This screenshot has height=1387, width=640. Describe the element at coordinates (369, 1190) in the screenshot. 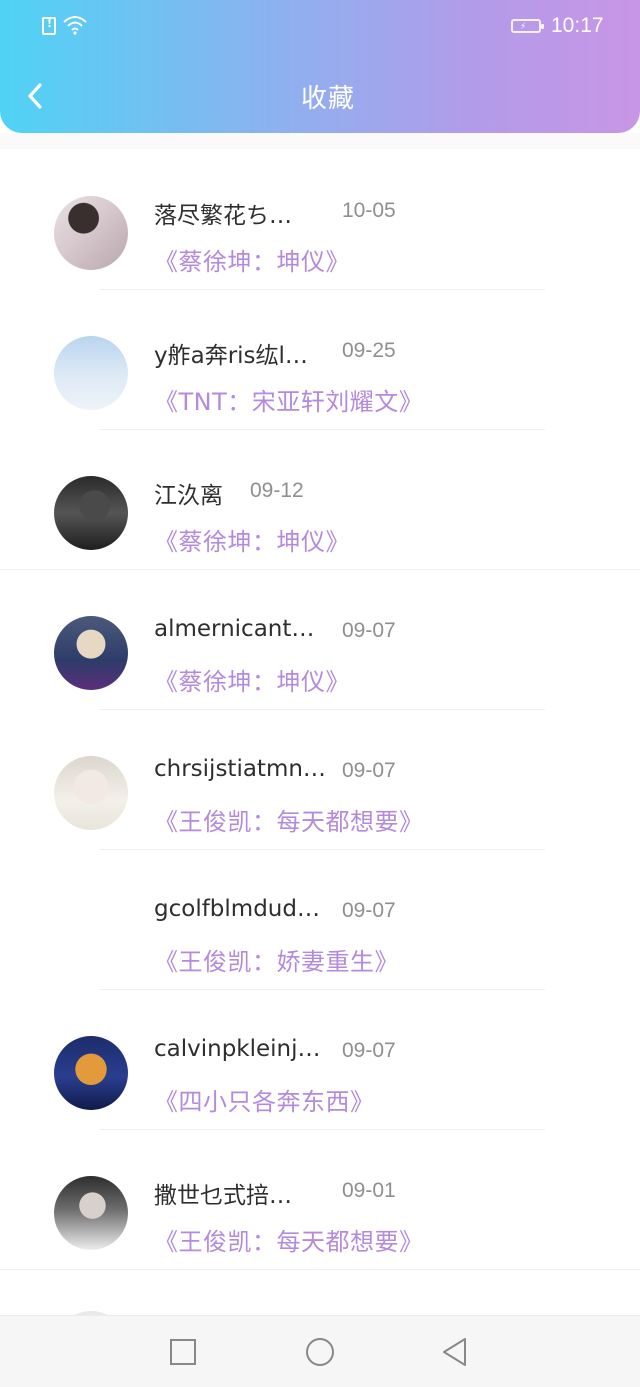

I see `item-date: 09-01` at that location.